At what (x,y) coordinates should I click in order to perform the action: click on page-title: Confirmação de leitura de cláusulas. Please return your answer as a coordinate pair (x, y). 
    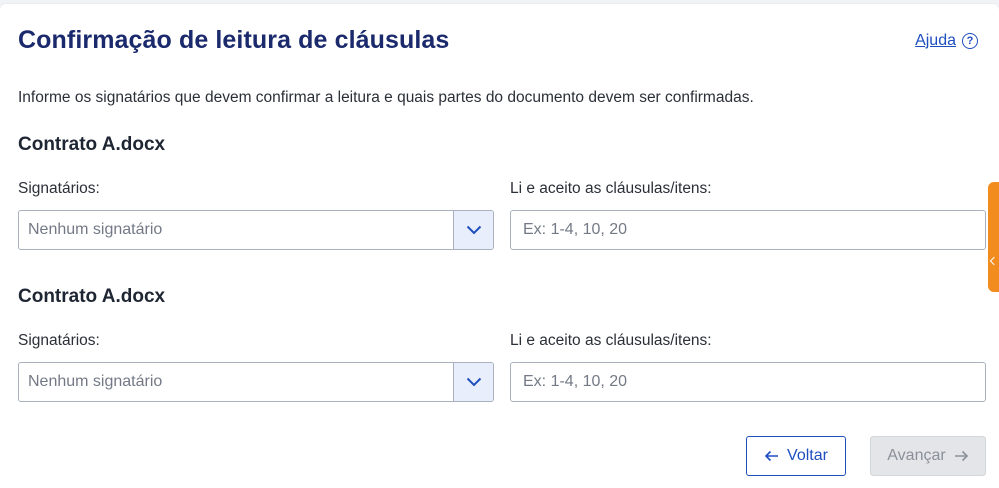
    Looking at the image, I should click on (234, 40).